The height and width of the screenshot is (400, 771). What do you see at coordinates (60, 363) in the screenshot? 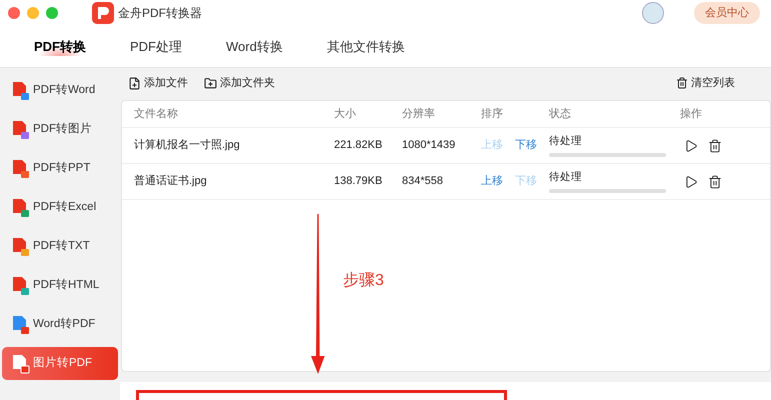
I see `sidebar-item: 图片转PDF` at bounding box center [60, 363].